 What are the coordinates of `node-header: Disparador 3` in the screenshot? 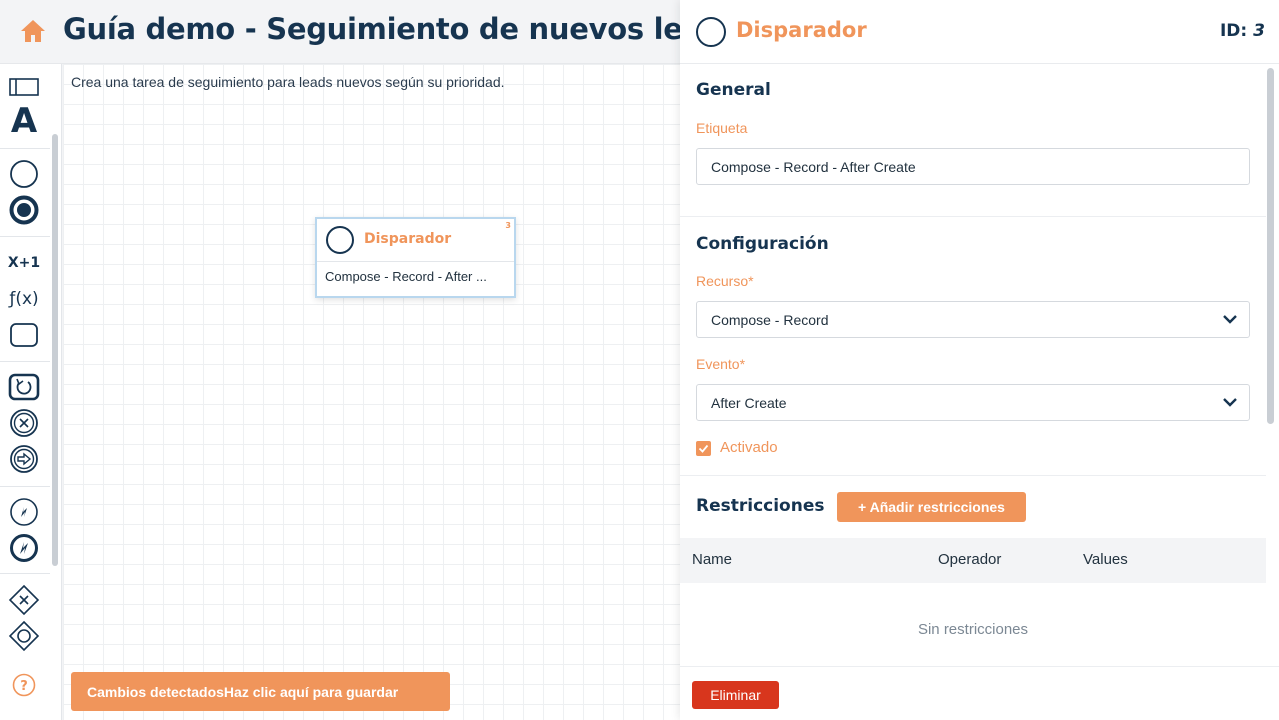 It's located at (415, 240).